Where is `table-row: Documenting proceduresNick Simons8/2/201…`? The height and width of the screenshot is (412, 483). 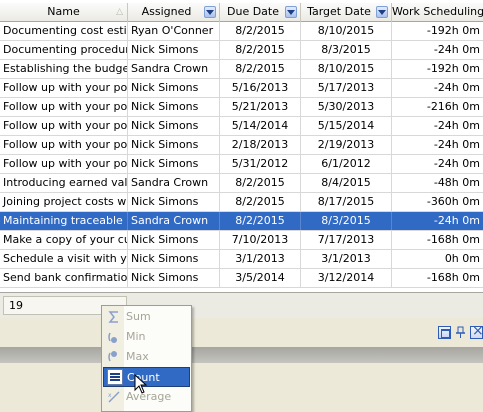 table-row: Documenting proceduresNick Simons8/2/201… is located at coordinates (241, 50).